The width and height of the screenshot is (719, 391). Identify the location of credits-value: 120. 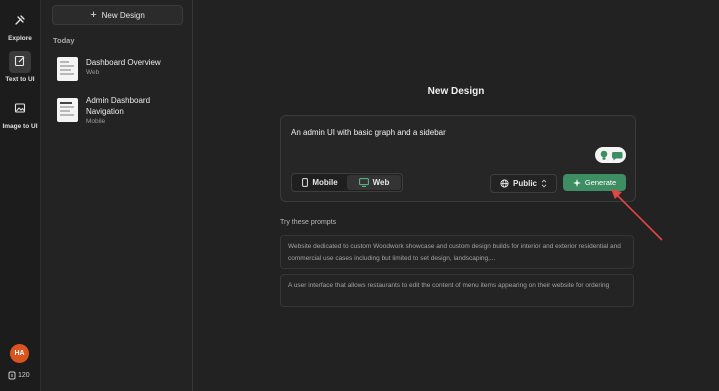
(24, 375).